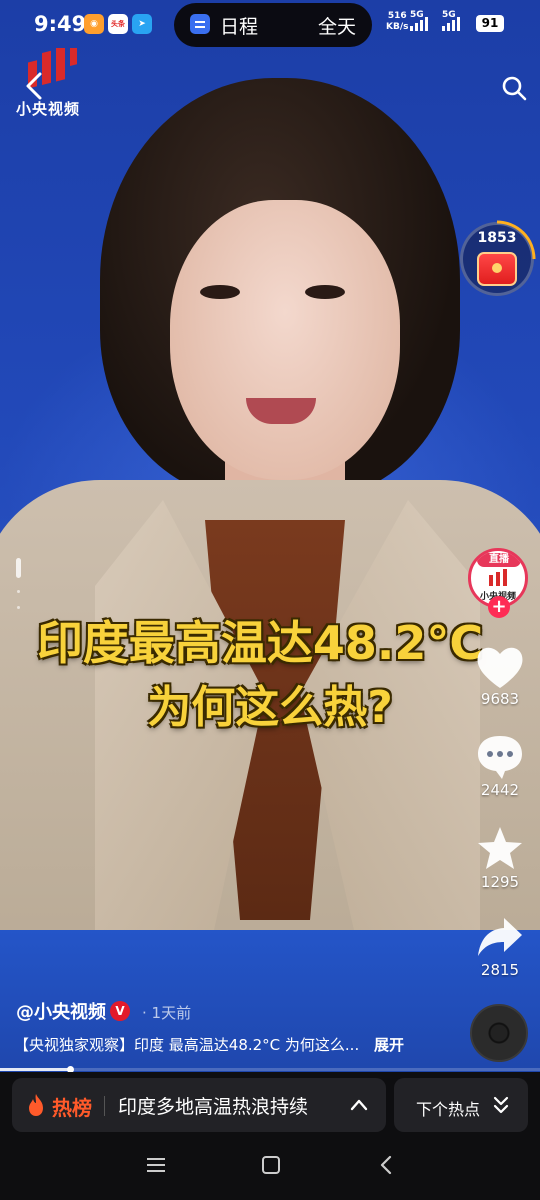 The image size is (540, 1200). Describe the element at coordinates (337, 27) in the screenshot. I see `island-right-text: 全天` at that location.